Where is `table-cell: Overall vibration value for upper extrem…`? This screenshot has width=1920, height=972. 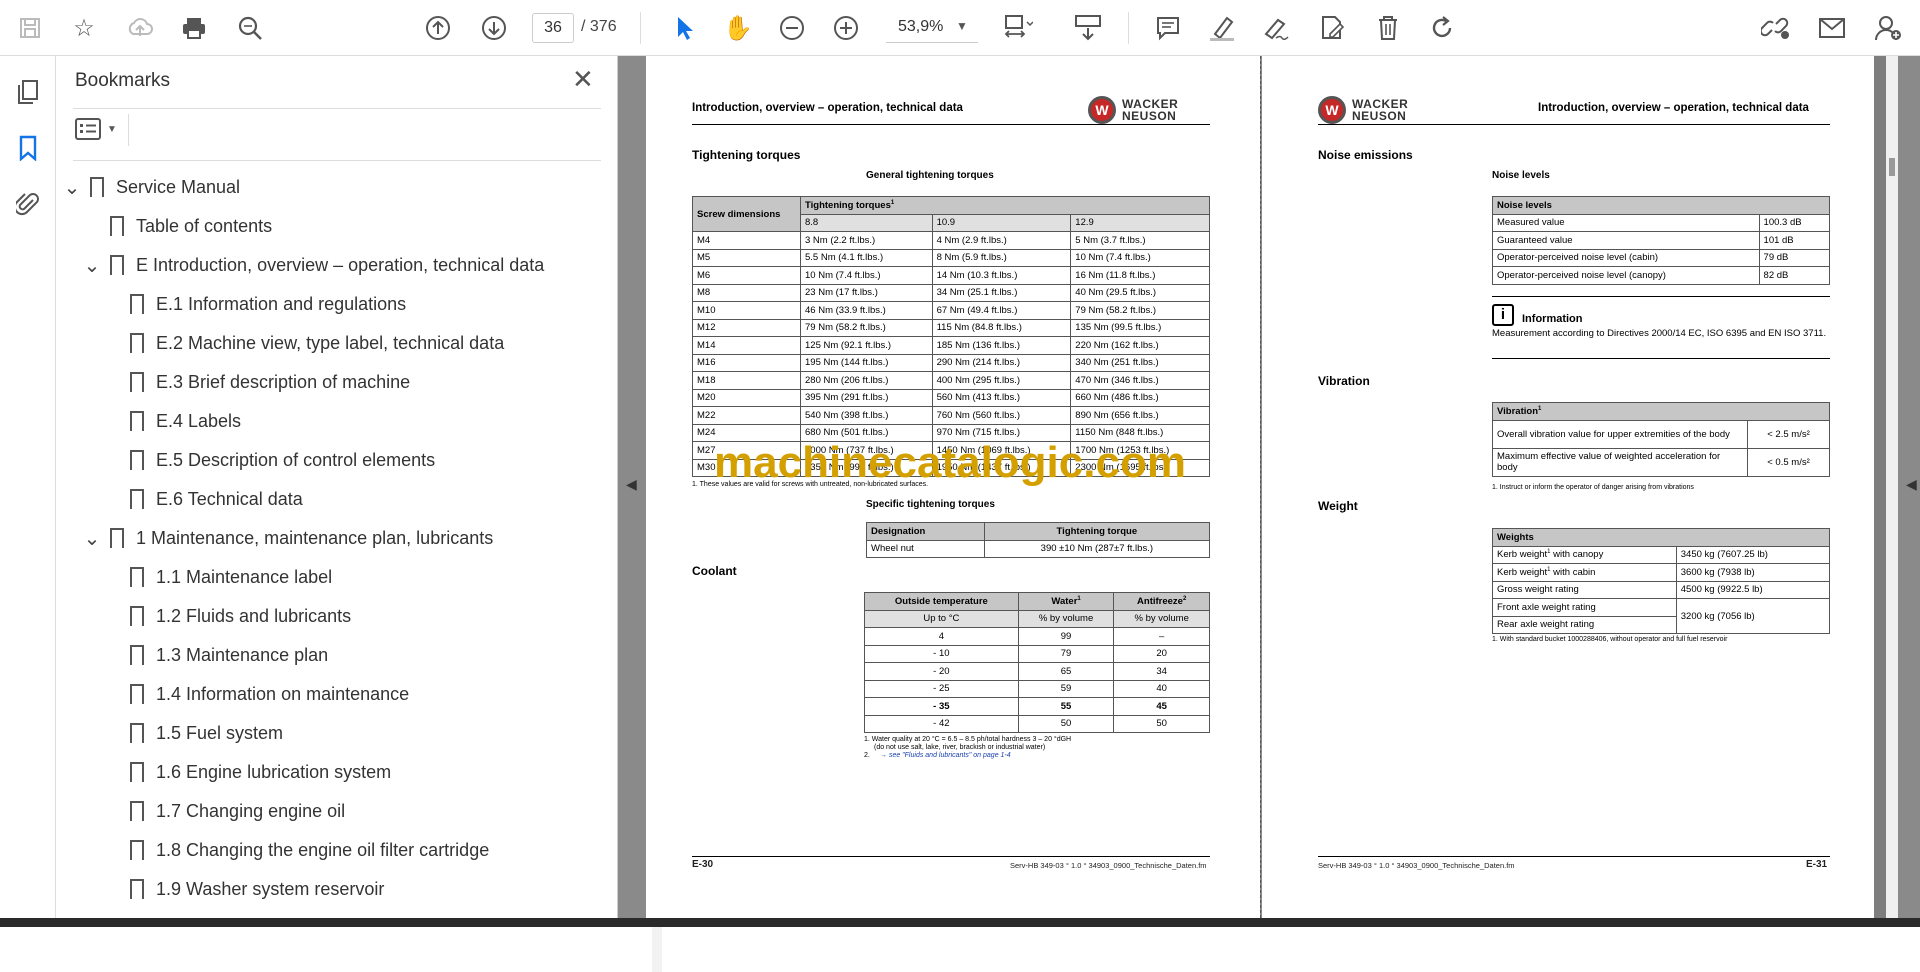 table-cell: Overall vibration value for upper extrem… is located at coordinates (1620, 434).